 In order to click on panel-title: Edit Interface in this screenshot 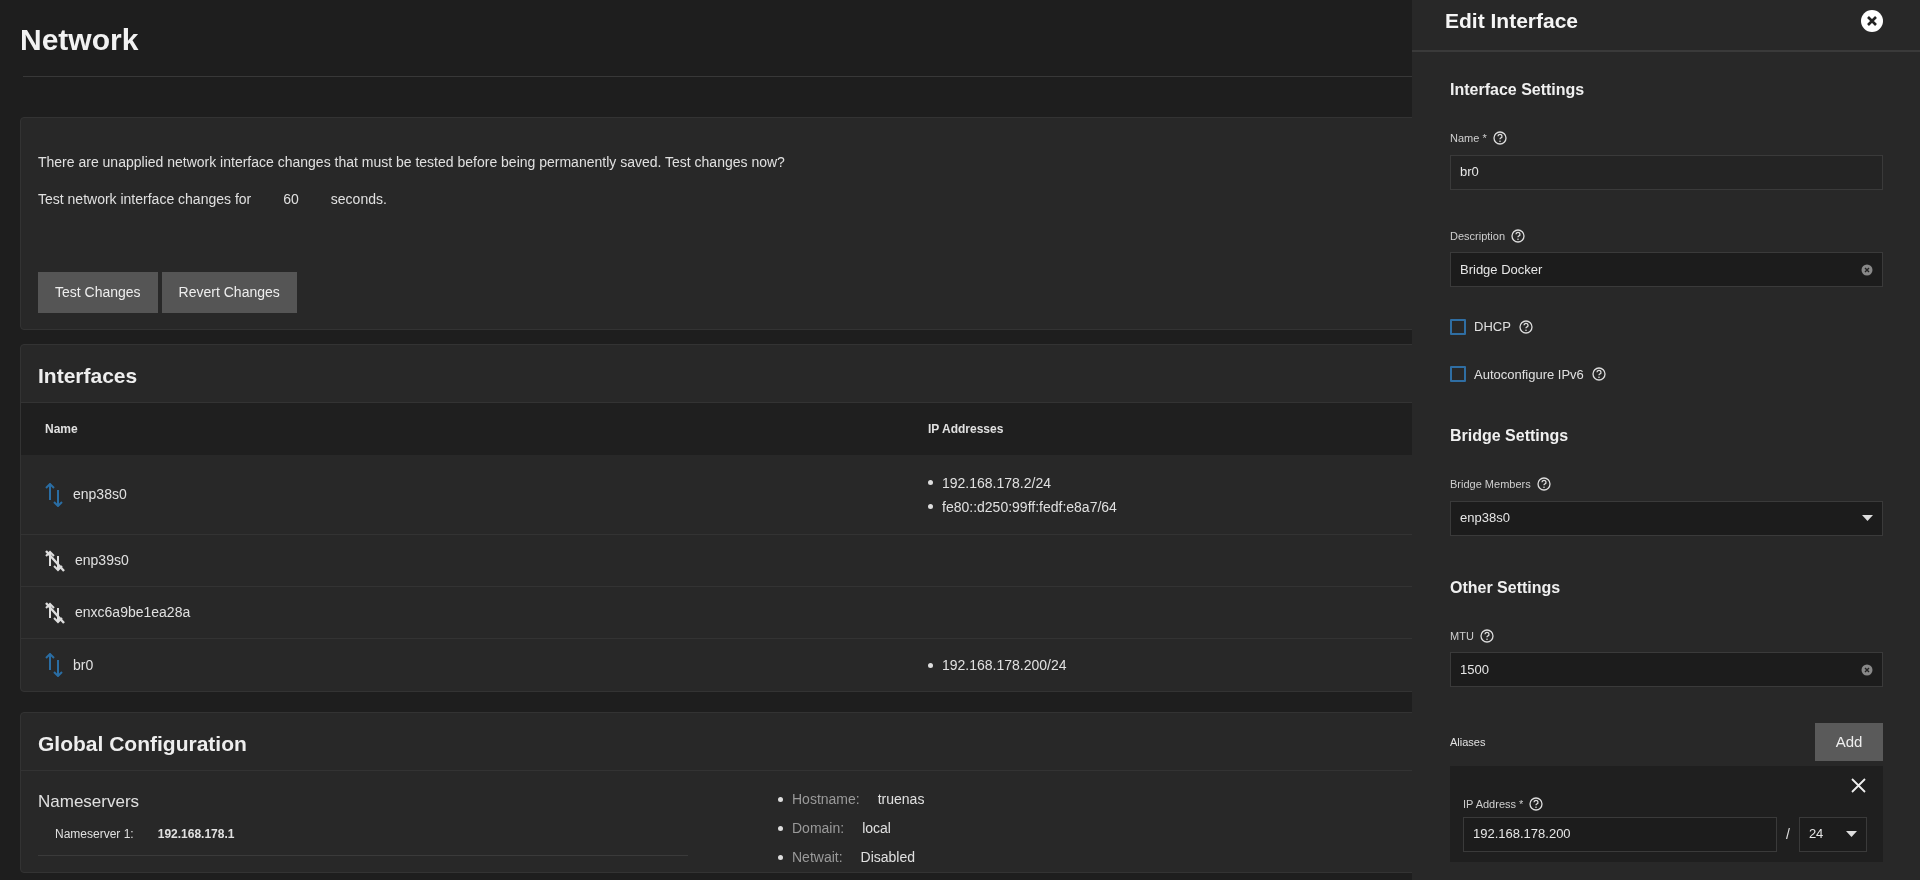, I will do `click(1512, 21)`.